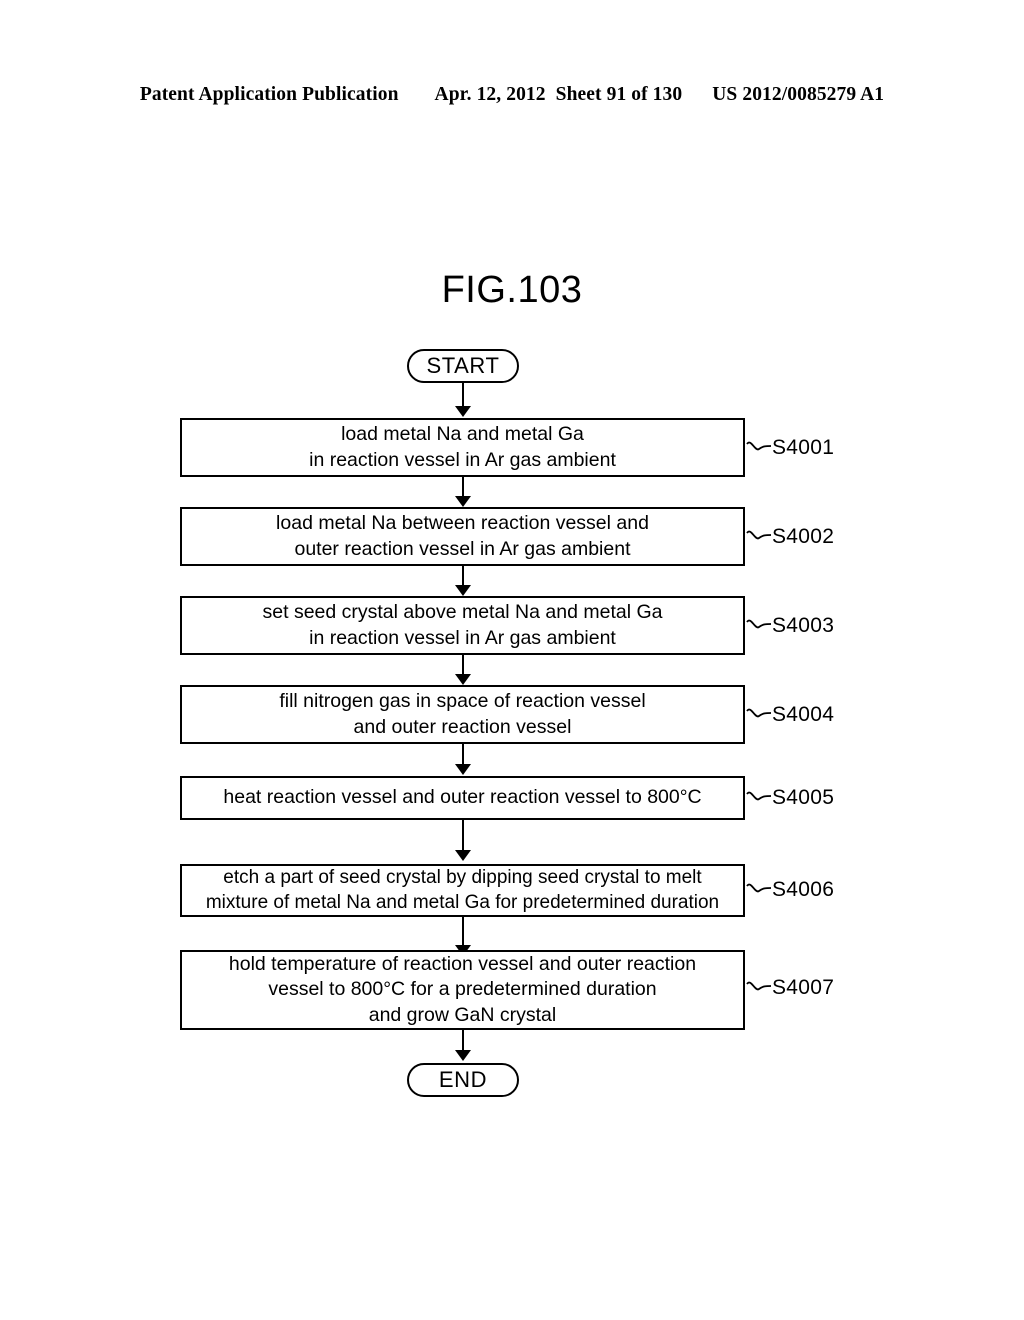 This screenshot has width=1024, height=1320. I want to click on flow-node-end-label: END, so click(463, 1079).